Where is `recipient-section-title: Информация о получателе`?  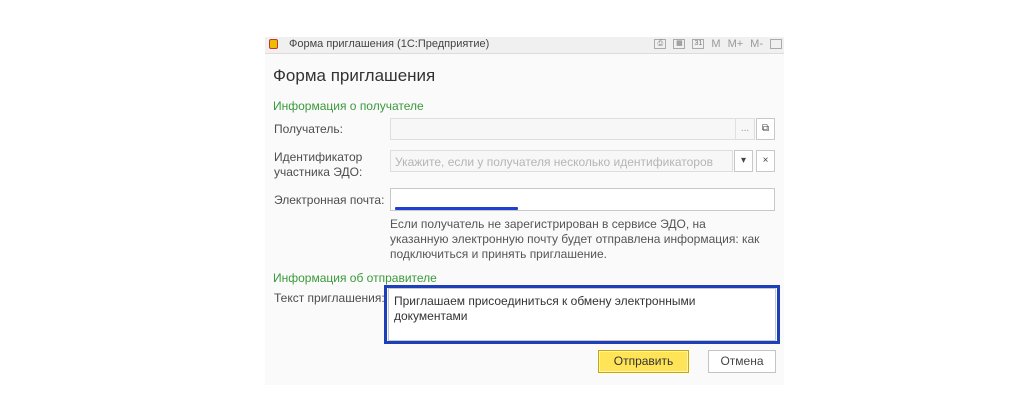 recipient-section-title: Информация о получателе is located at coordinates (348, 106).